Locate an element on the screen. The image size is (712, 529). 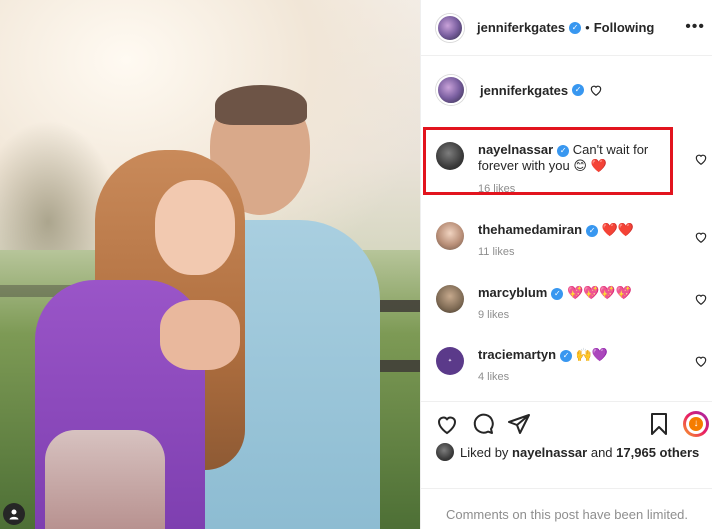
post-header: jenniferkgates ✓ • Following ••• is located at coordinates (566, 28).